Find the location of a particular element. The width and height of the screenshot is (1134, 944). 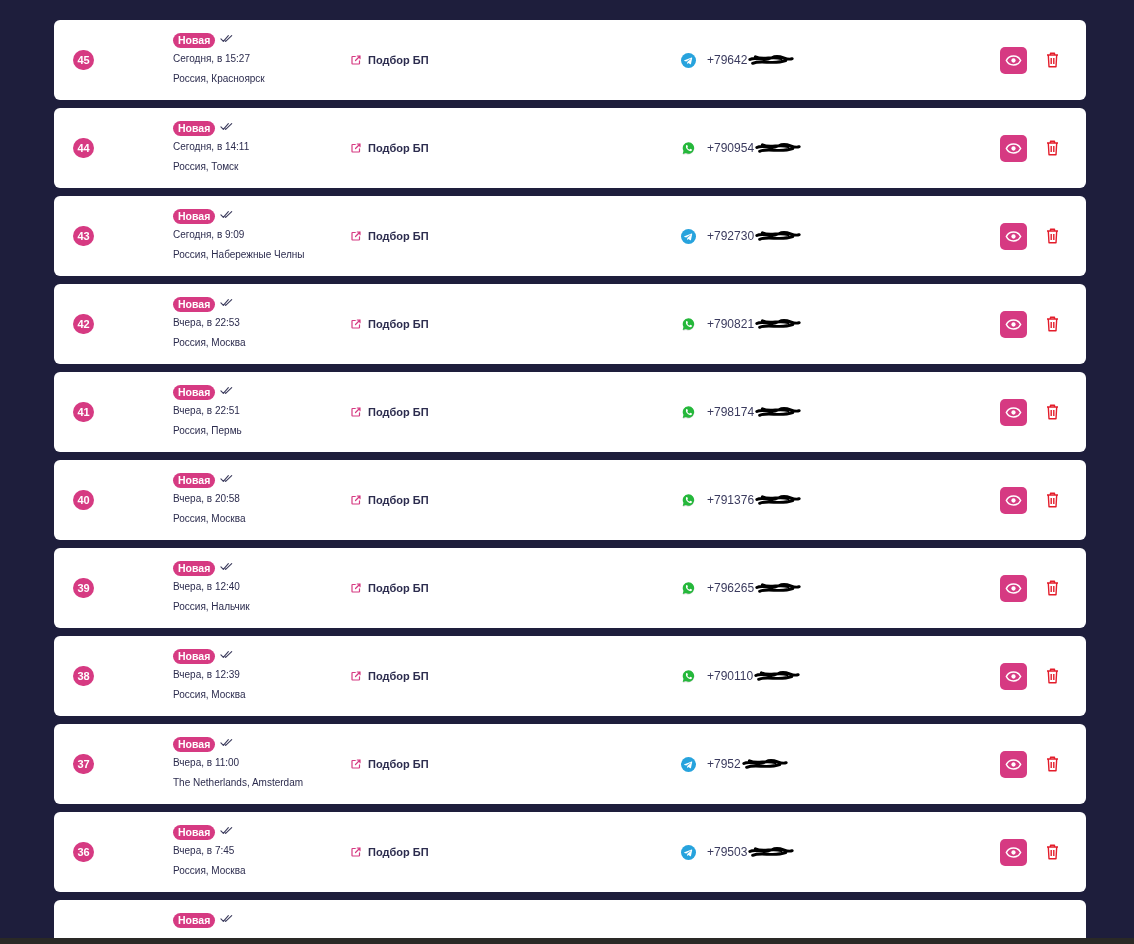

phone-number: +790821 is located at coordinates (731, 324).